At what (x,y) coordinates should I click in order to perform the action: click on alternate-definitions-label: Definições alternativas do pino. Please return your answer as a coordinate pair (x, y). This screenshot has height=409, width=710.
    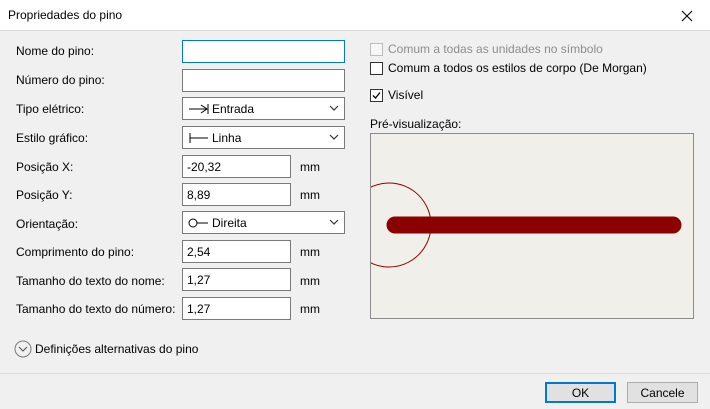
    Looking at the image, I should click on (117, 349).